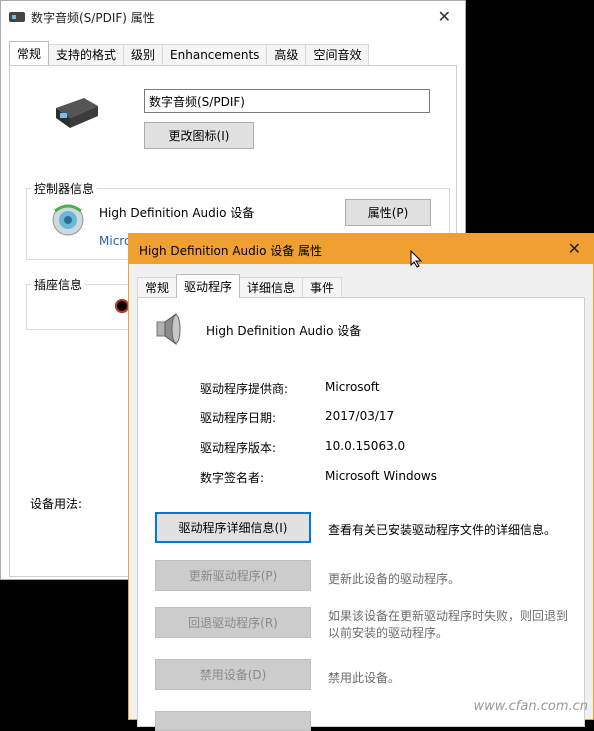  What do you see at coordinates (287, 101) in the screenshot?
I see `device-name-input` at bounding box center [287, 101].